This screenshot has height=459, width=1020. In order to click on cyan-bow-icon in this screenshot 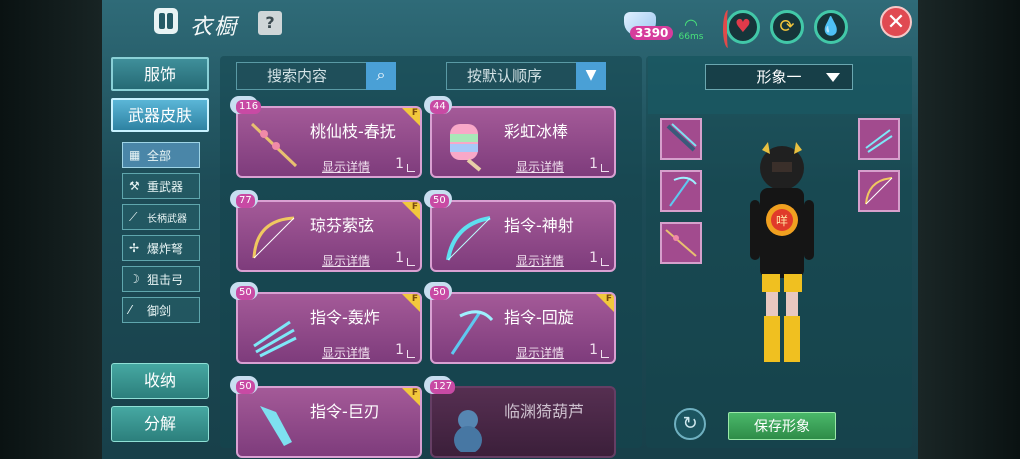, I will do `click(468, 238)`.